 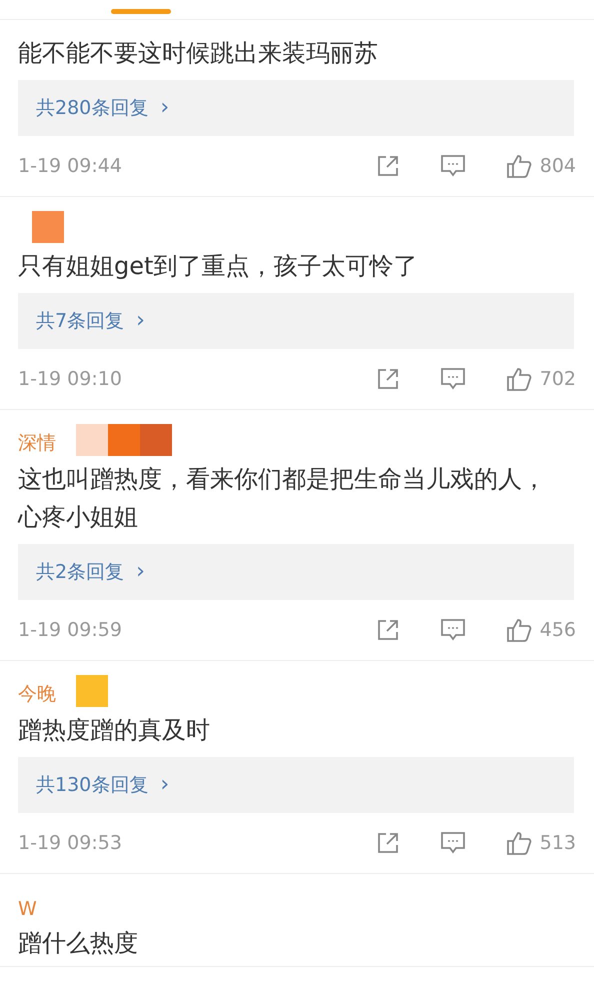 What do you see at coordinates (198, 53) in the screenshot?
I see `comment-text: 能不能不要这时候跳出来装玛丽苏` at bounding box center [198, 53].